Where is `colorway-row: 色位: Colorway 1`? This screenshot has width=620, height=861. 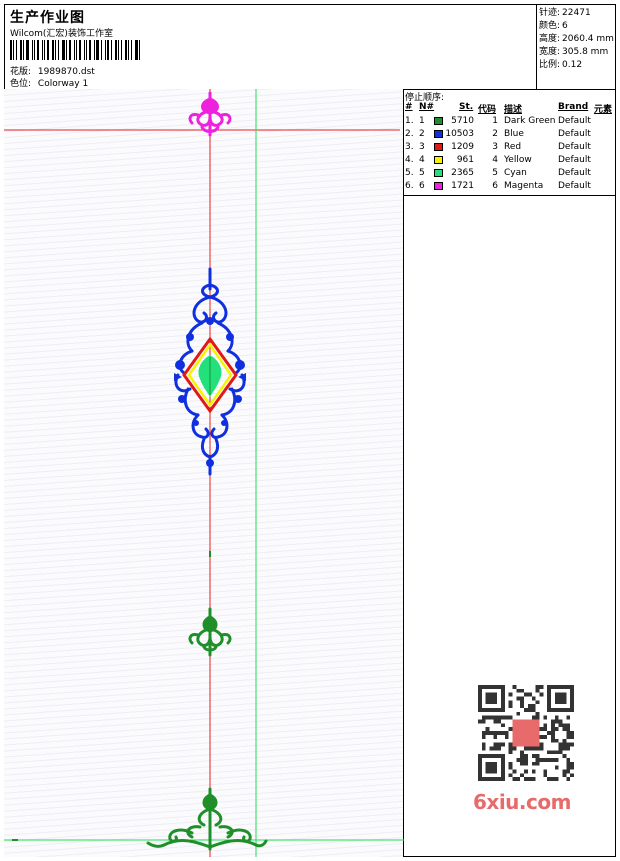 colorway-row: 色位: Colorway 1 is located at coordinates (49, 82).